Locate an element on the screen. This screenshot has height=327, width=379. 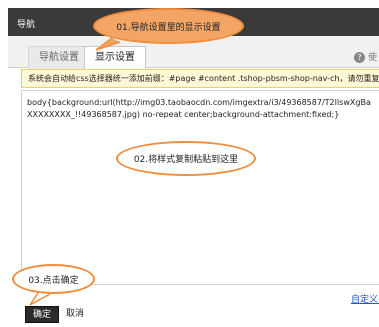
callout-step2-text: 02.将样式复制粘贴到这里 is located at coordinates (186, 160).